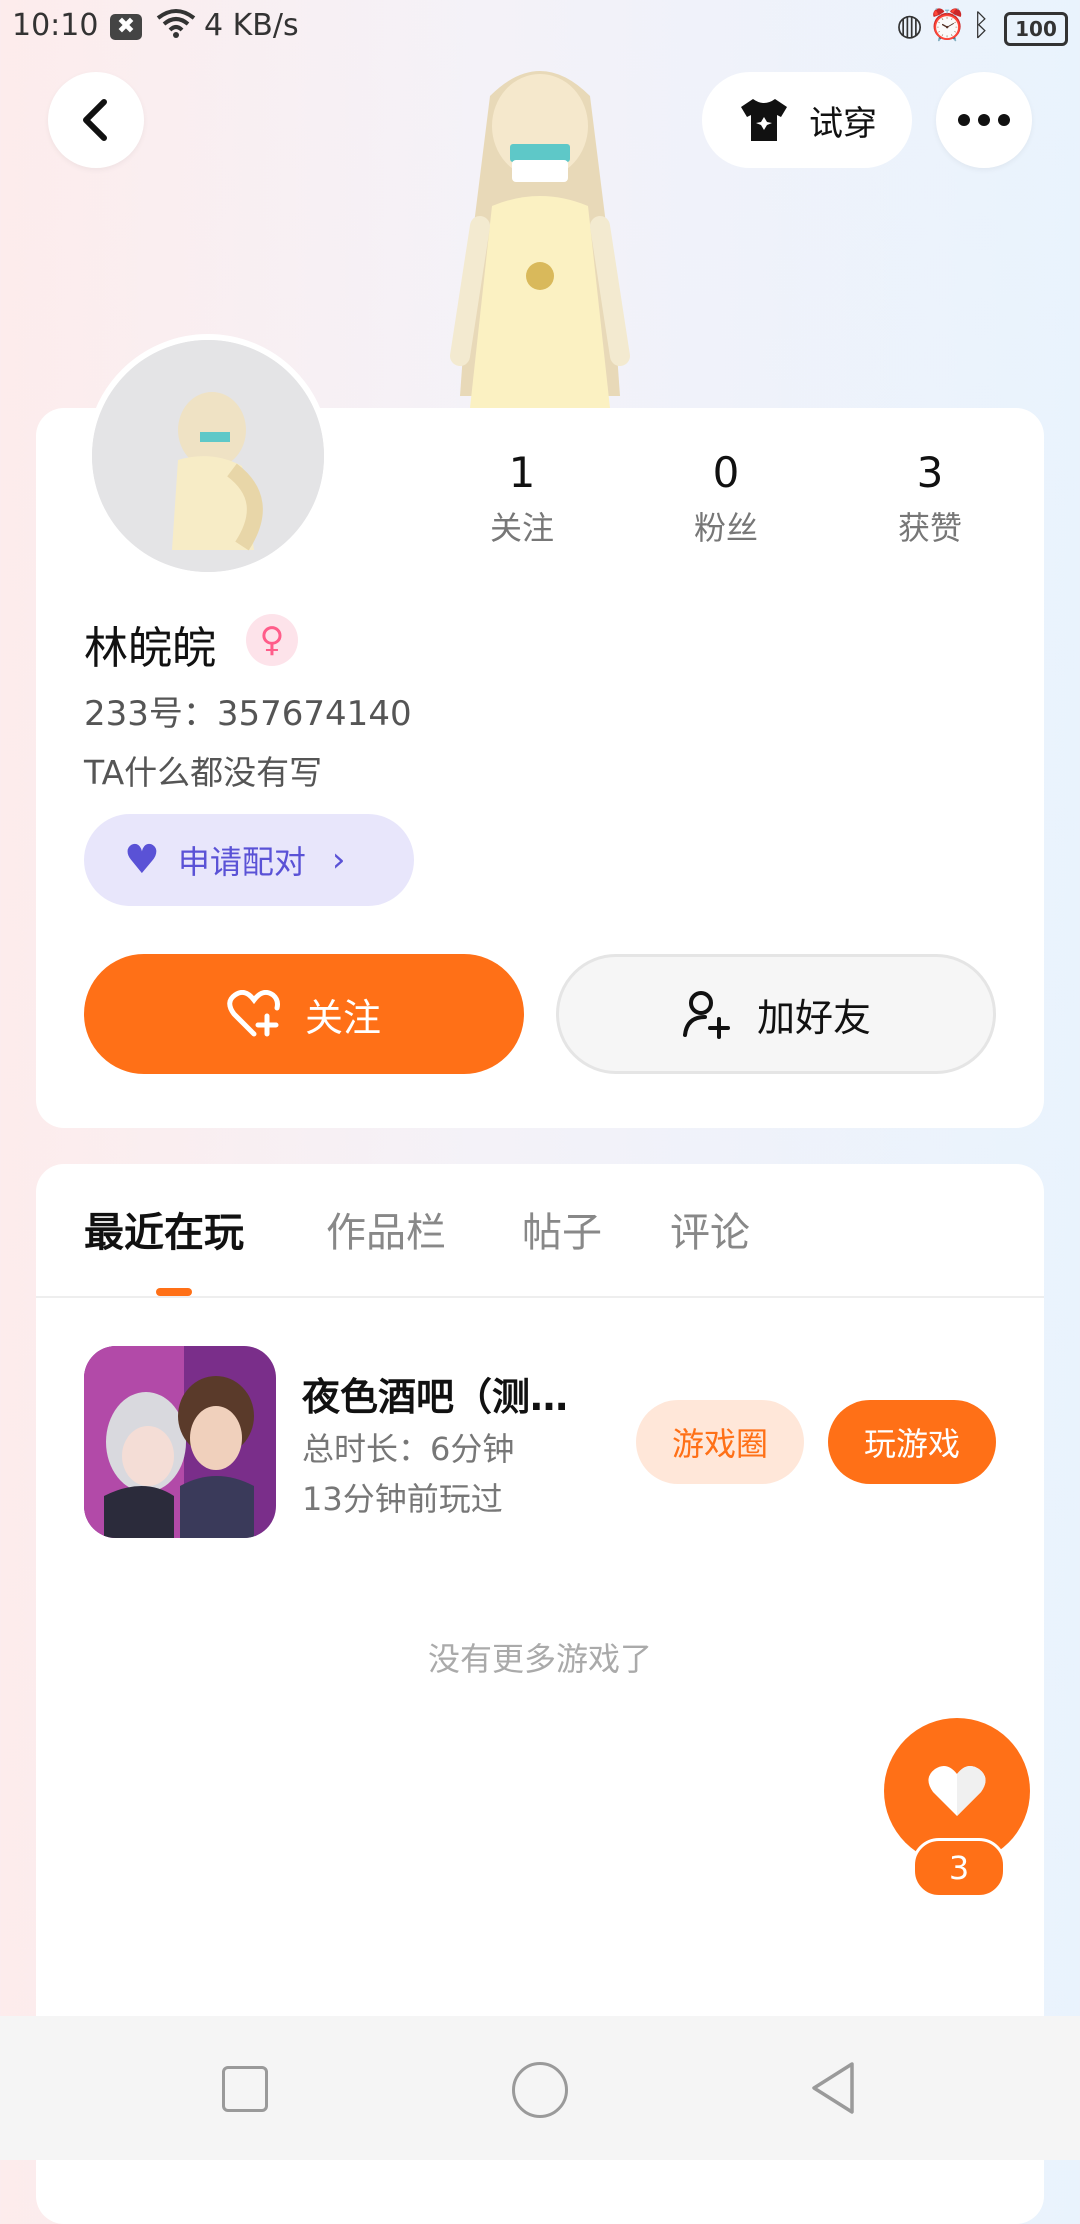  What do you see at coordinates (843, 123) in the screenshot?
I see `try-on-label: 试穿` at bounding box center [843, 123].